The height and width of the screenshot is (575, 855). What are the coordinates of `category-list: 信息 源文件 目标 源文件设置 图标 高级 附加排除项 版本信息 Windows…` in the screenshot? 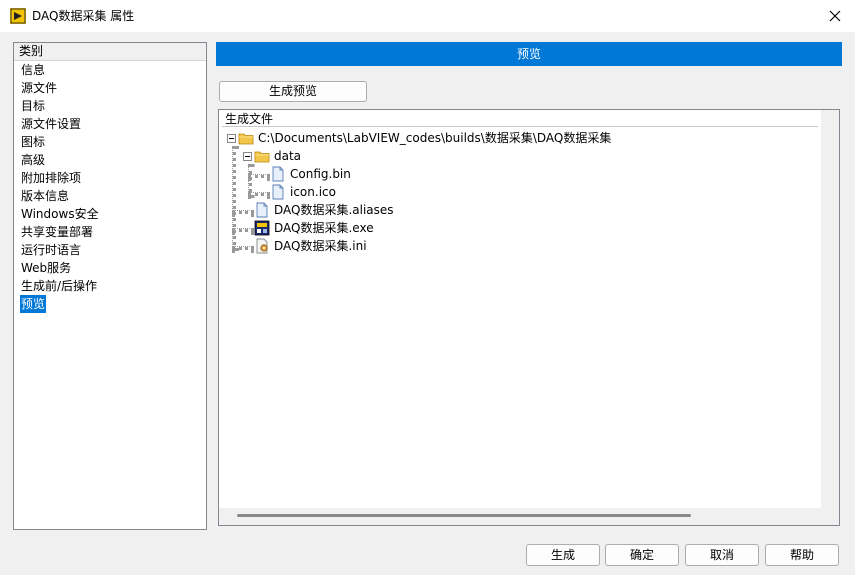 It's located at (110, 187).